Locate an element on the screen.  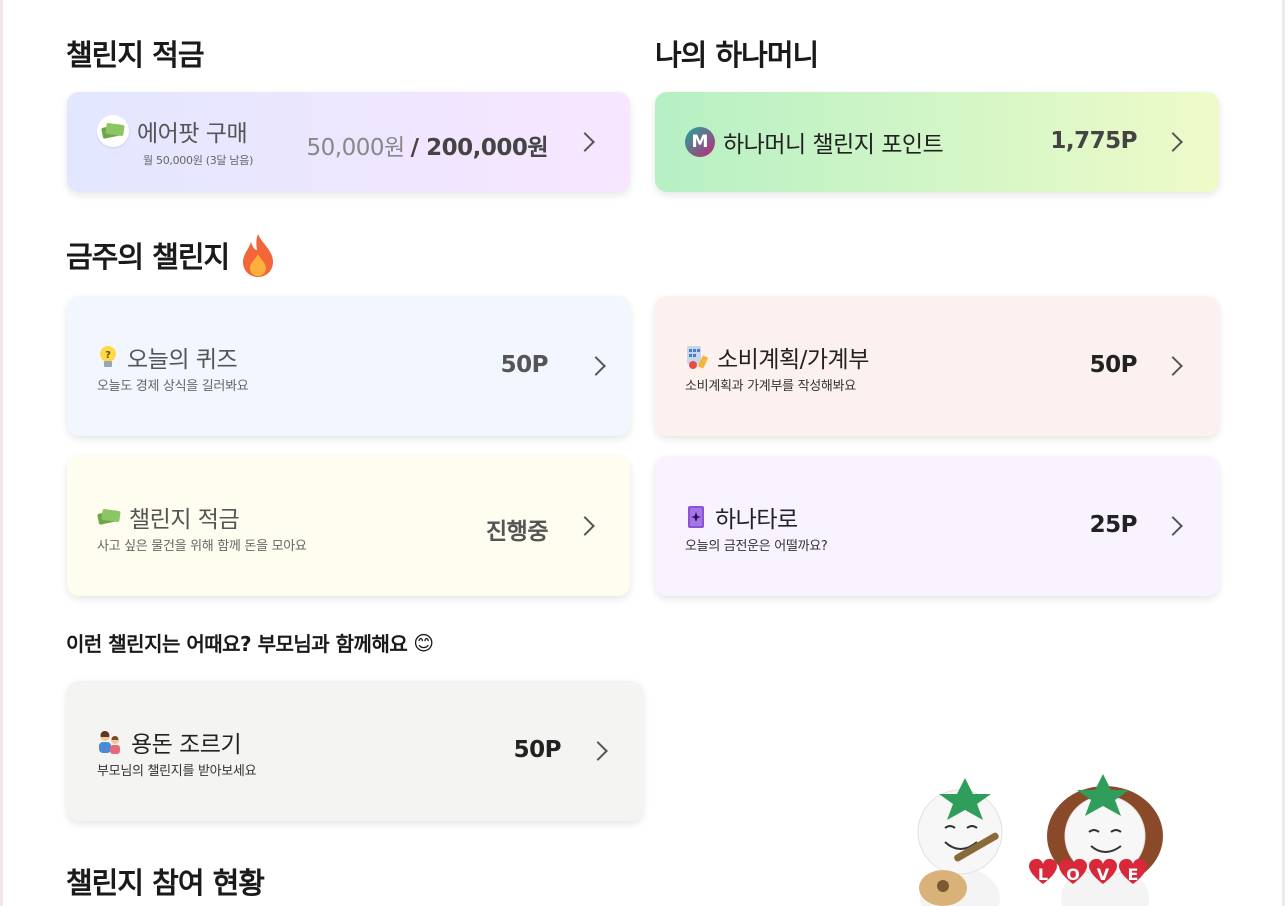
smile-emoji-icon: 😊 is located at coordinates (423, 642).